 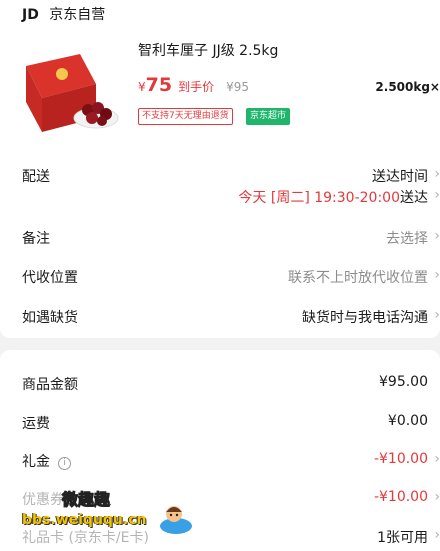 What do you see at coordinates (238, 87) in the screenshot?
I see `original-price: ¥95` at bounding box center [238, 87].